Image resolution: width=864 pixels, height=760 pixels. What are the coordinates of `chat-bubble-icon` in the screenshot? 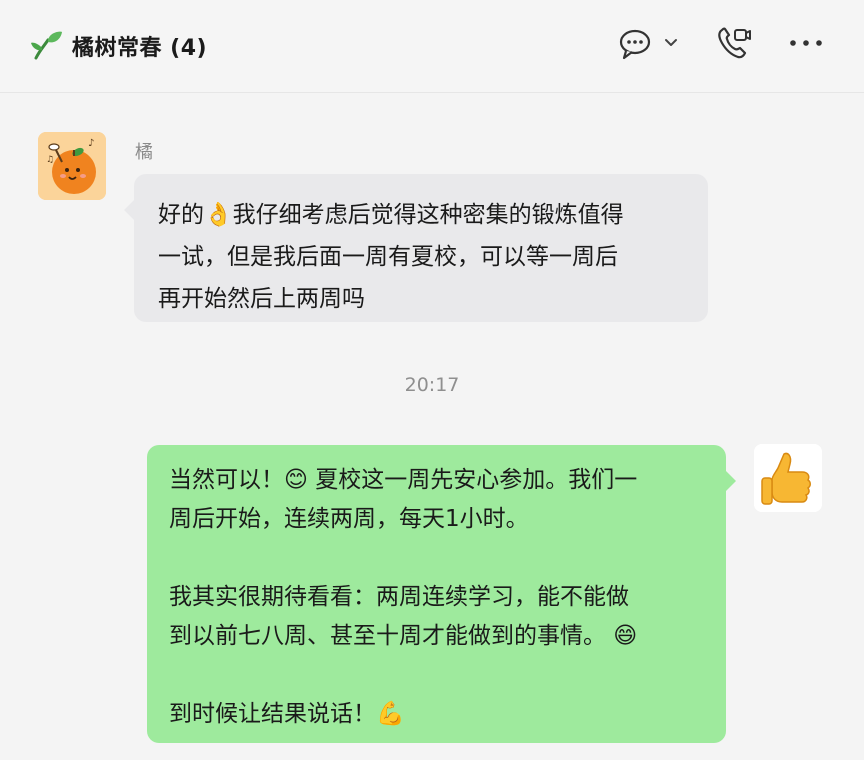 It's located at (636, 44).